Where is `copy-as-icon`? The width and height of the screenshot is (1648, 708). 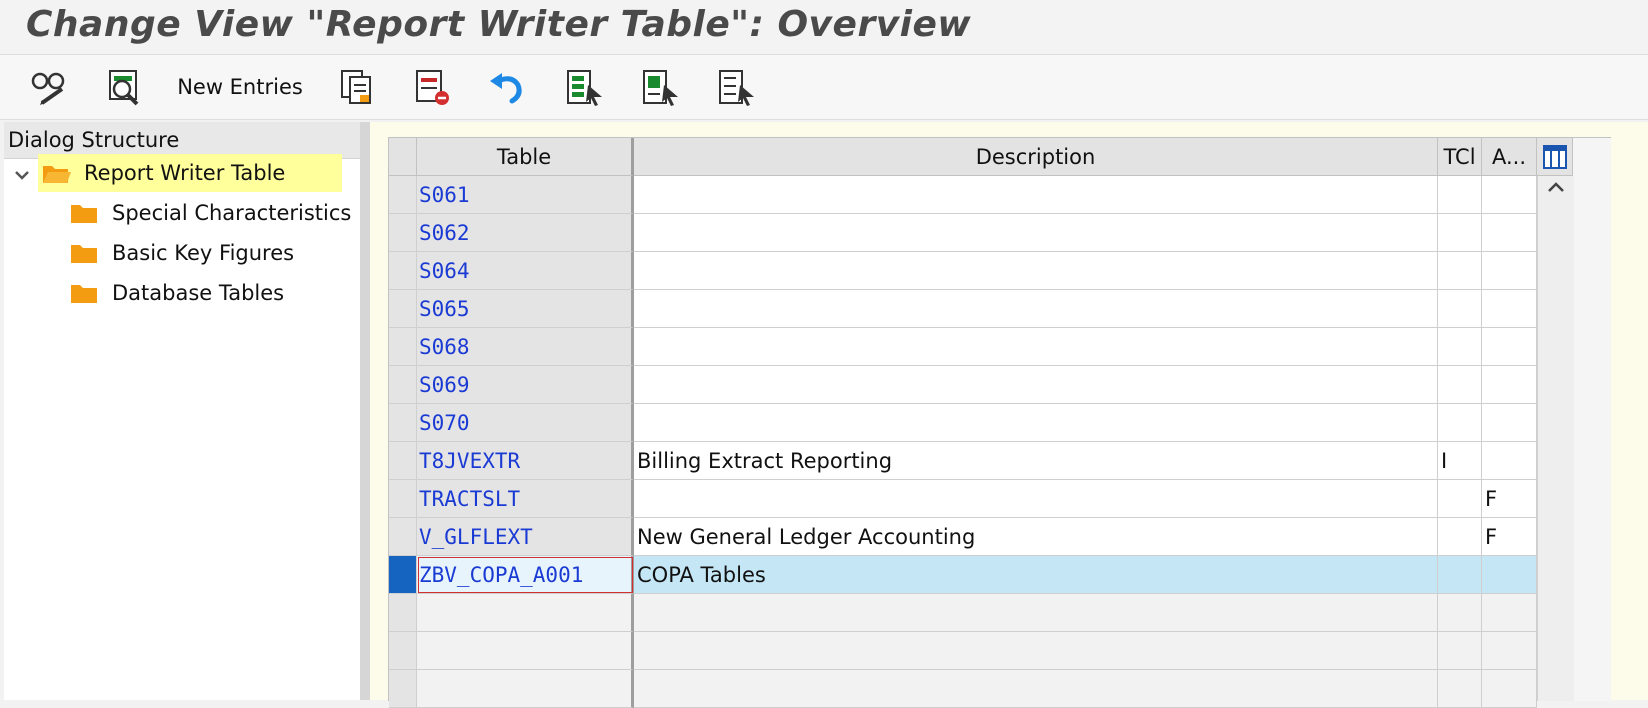
copy-as-icon is located at coordinates (356, 87).